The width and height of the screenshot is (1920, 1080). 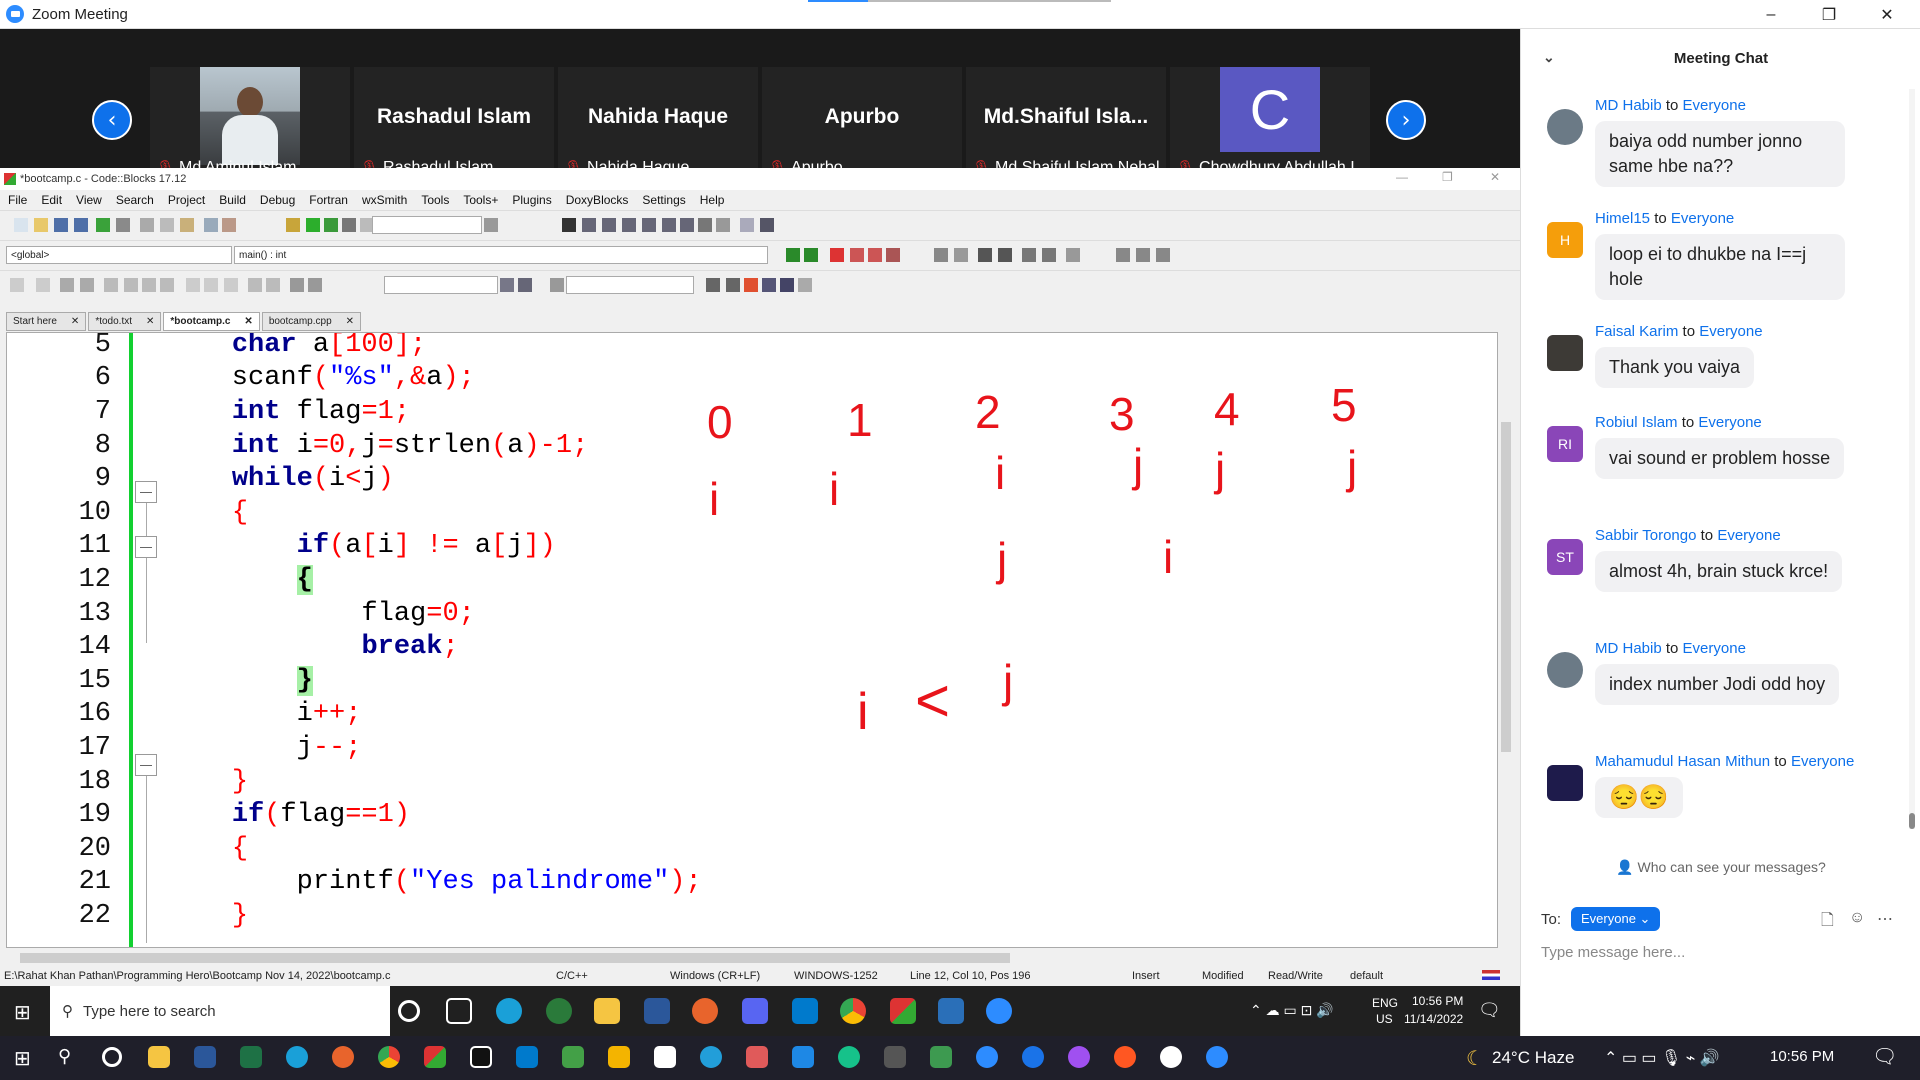 What do you see at coordinates (705, 225) in the screenshot?
I see `pause-icon` at bounding box center [705, 225].